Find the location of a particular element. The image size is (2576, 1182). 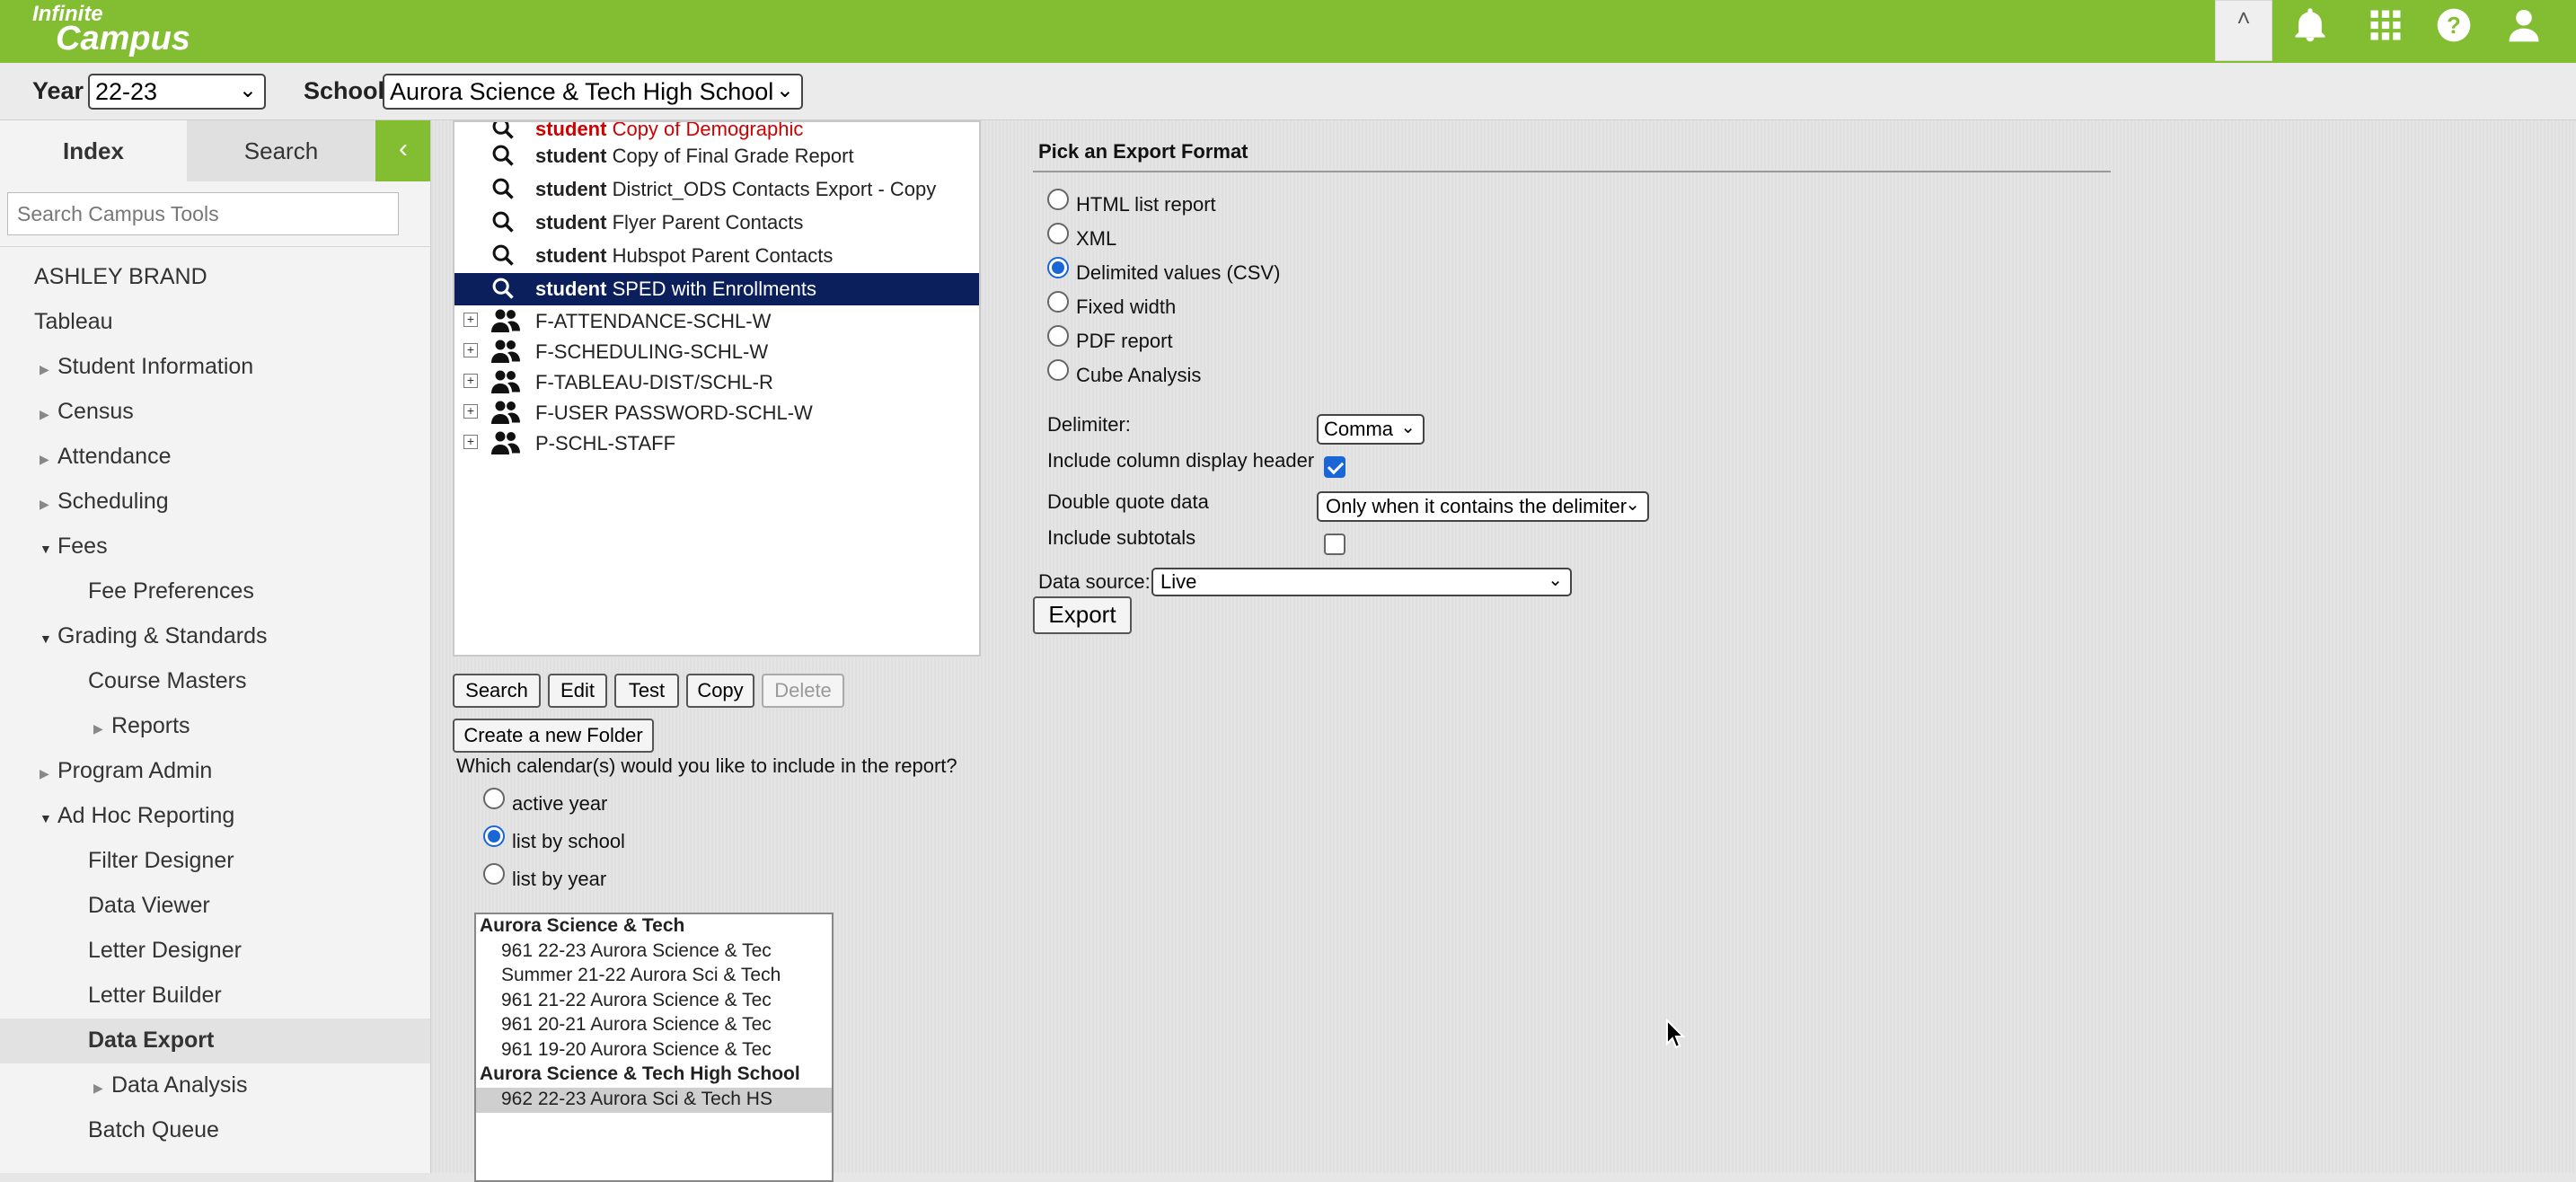

sidebar-item-scheduling: ▶ Scheduling is located at coordinates (104, 502).